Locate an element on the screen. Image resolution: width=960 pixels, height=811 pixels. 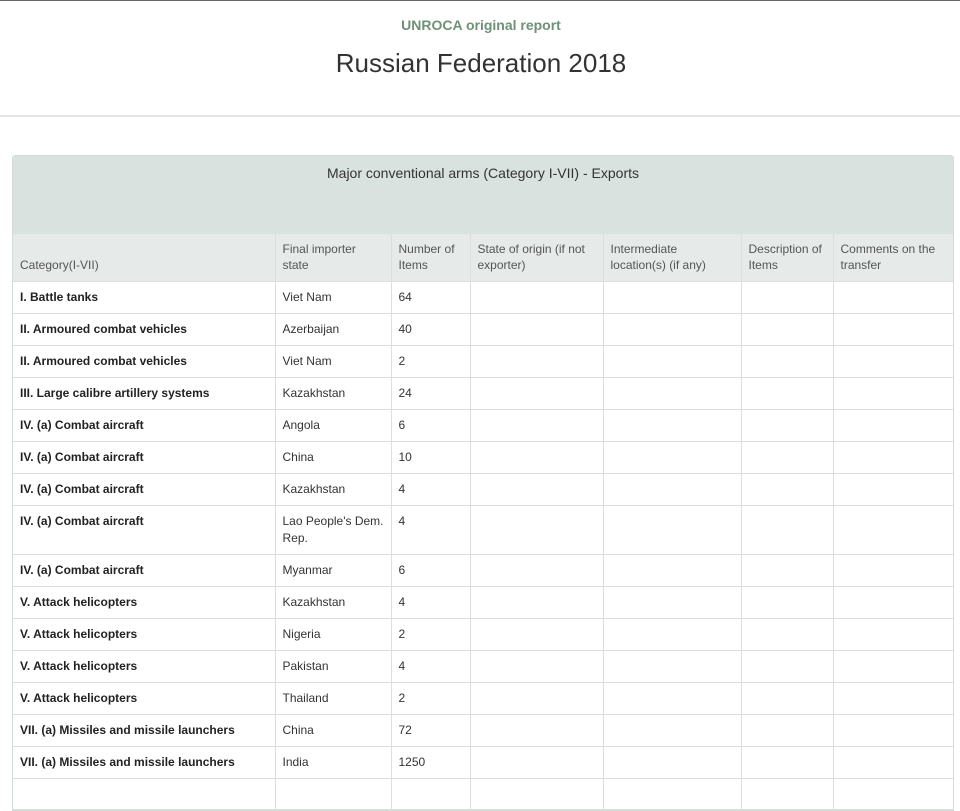
importer-cell: China is located at coordinates (332, 730).